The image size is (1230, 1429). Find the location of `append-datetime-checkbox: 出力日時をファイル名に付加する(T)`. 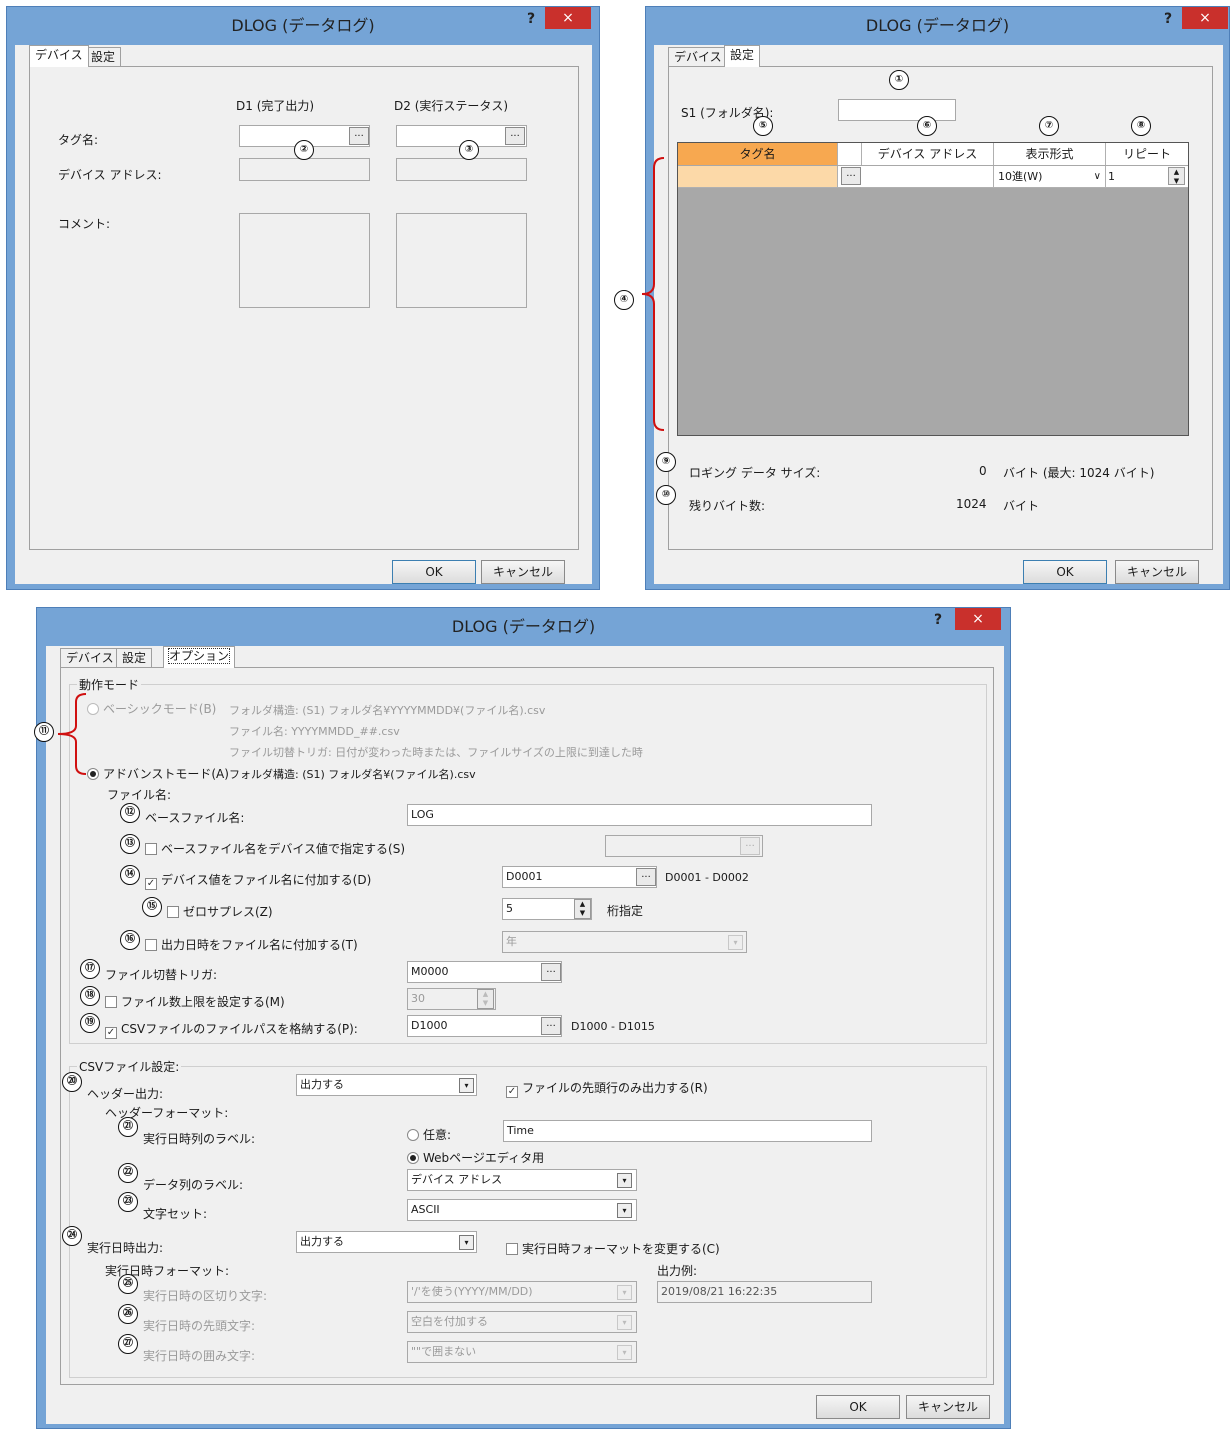

append-datetime-checkbox: 出力日時をファイル名に付加する(T) is located at coordinates (251, 944).